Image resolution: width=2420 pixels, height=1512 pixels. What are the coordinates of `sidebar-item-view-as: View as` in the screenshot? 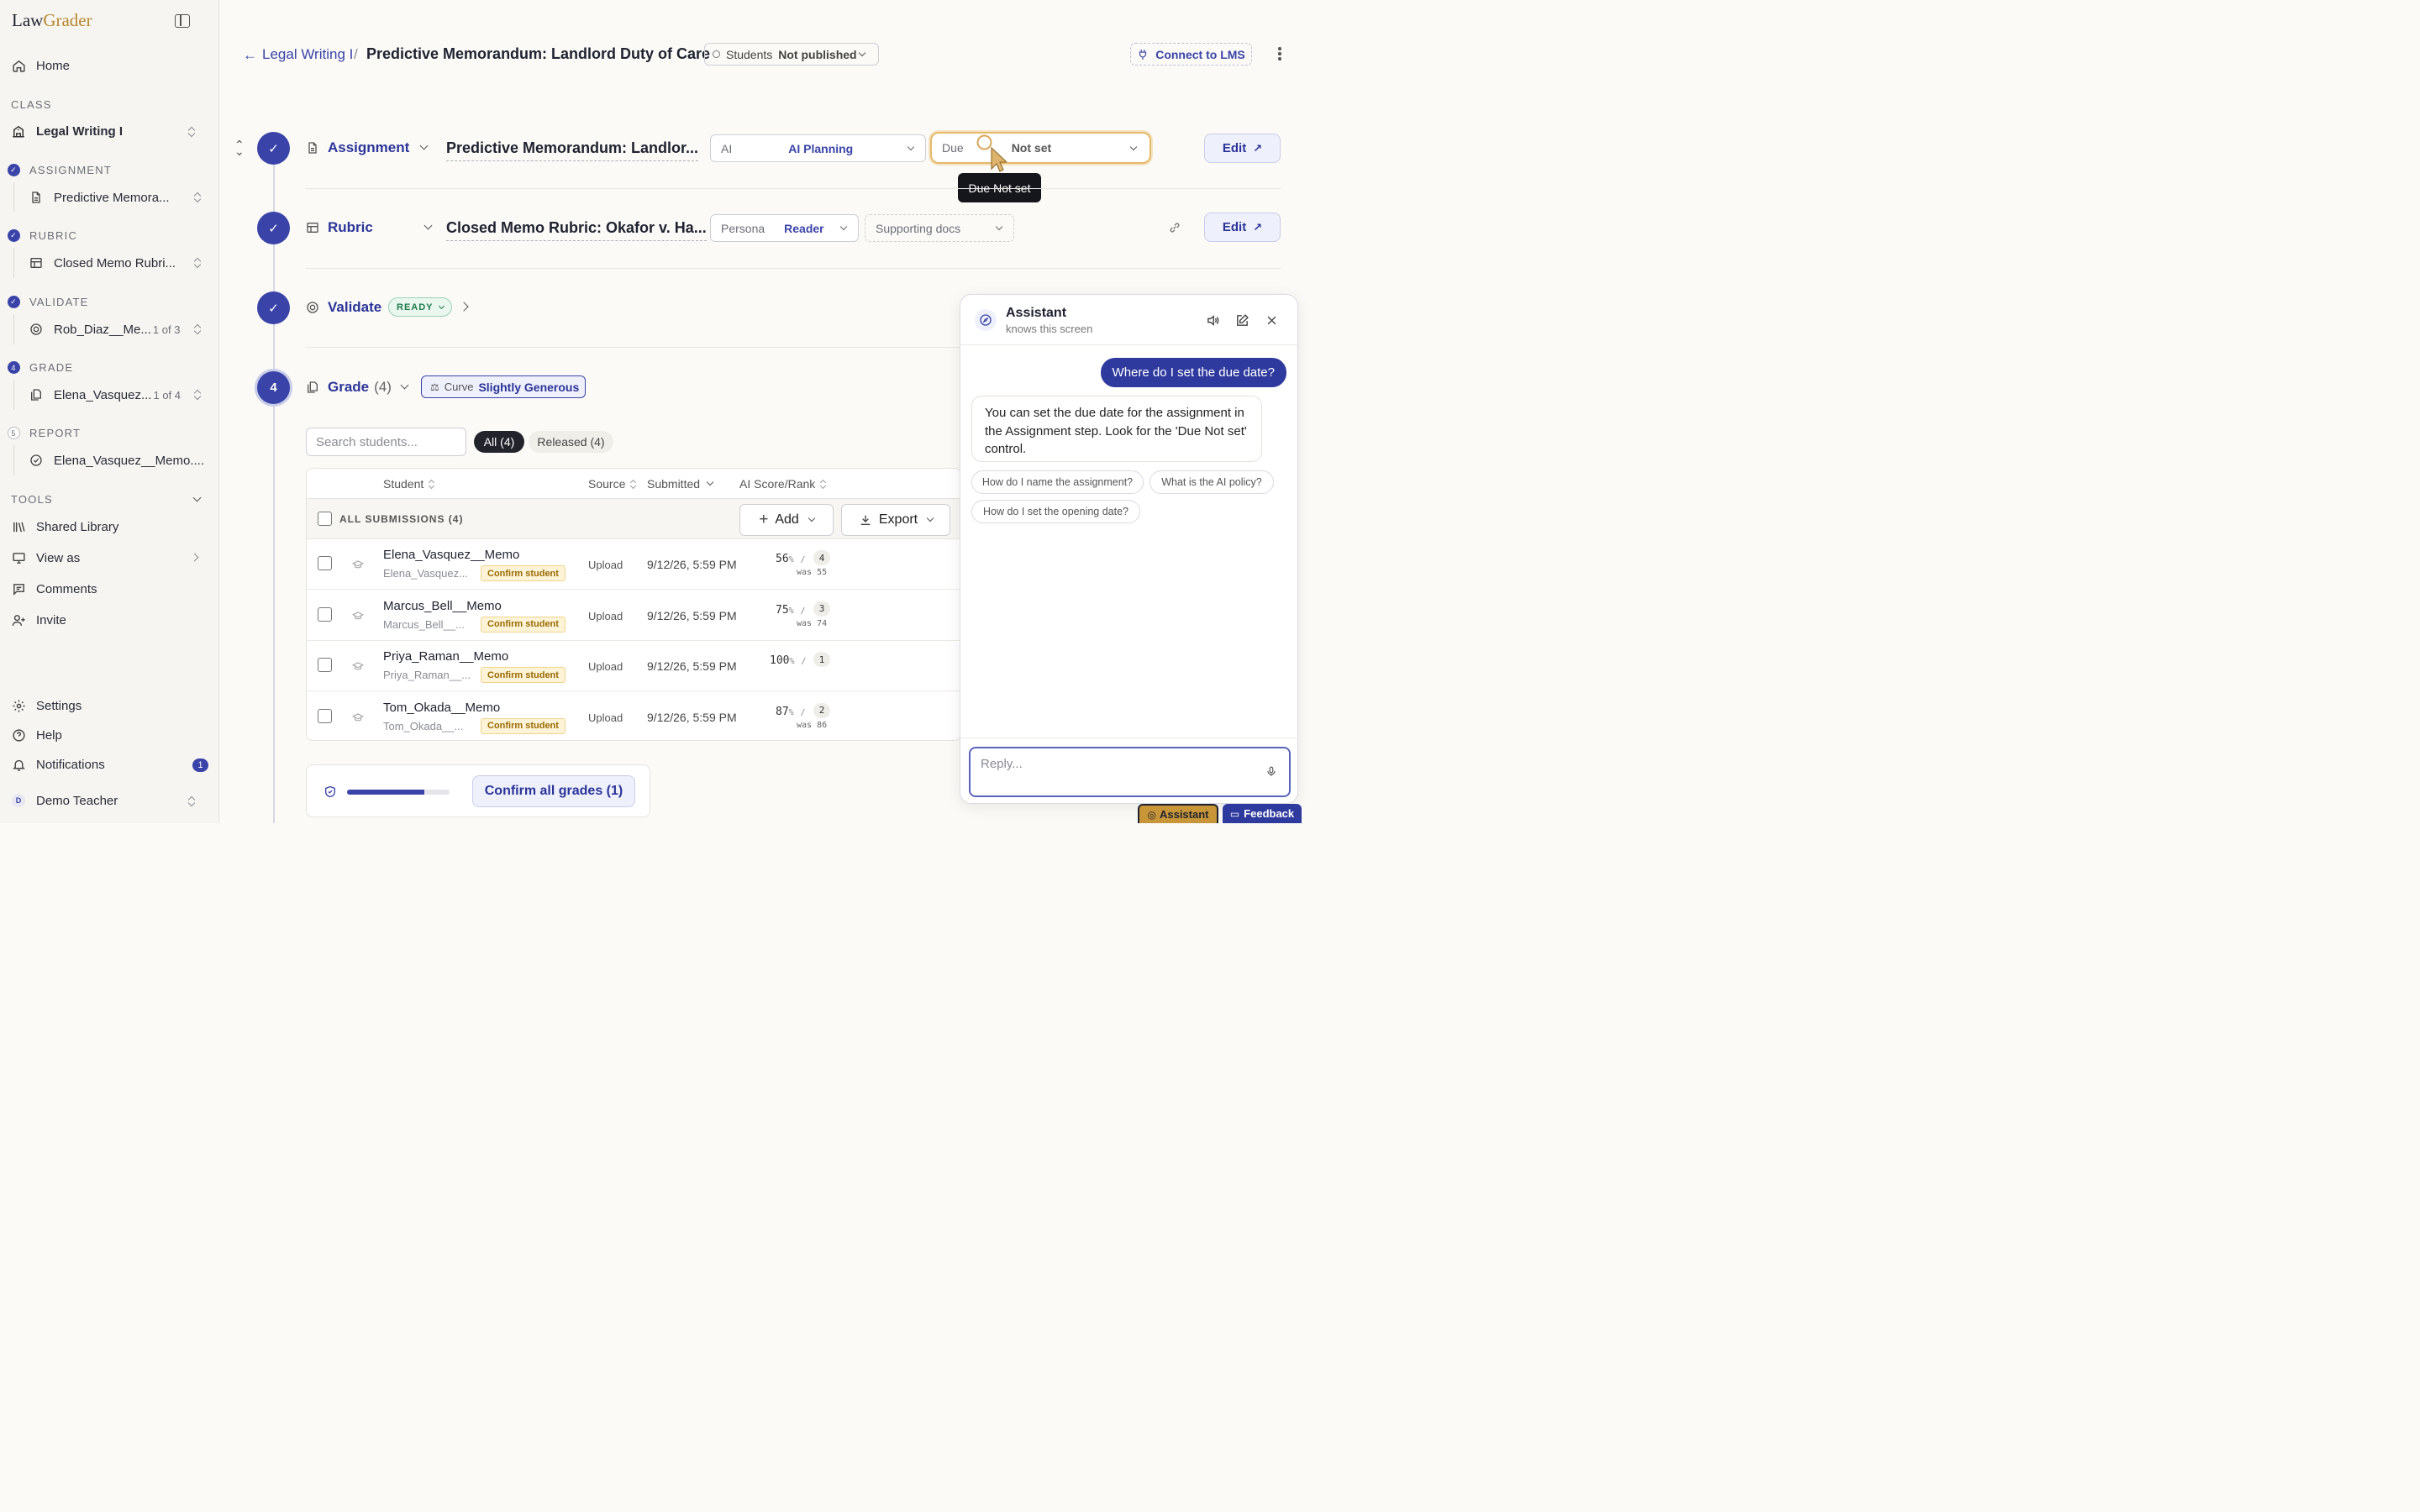 It's located at (109, 558).